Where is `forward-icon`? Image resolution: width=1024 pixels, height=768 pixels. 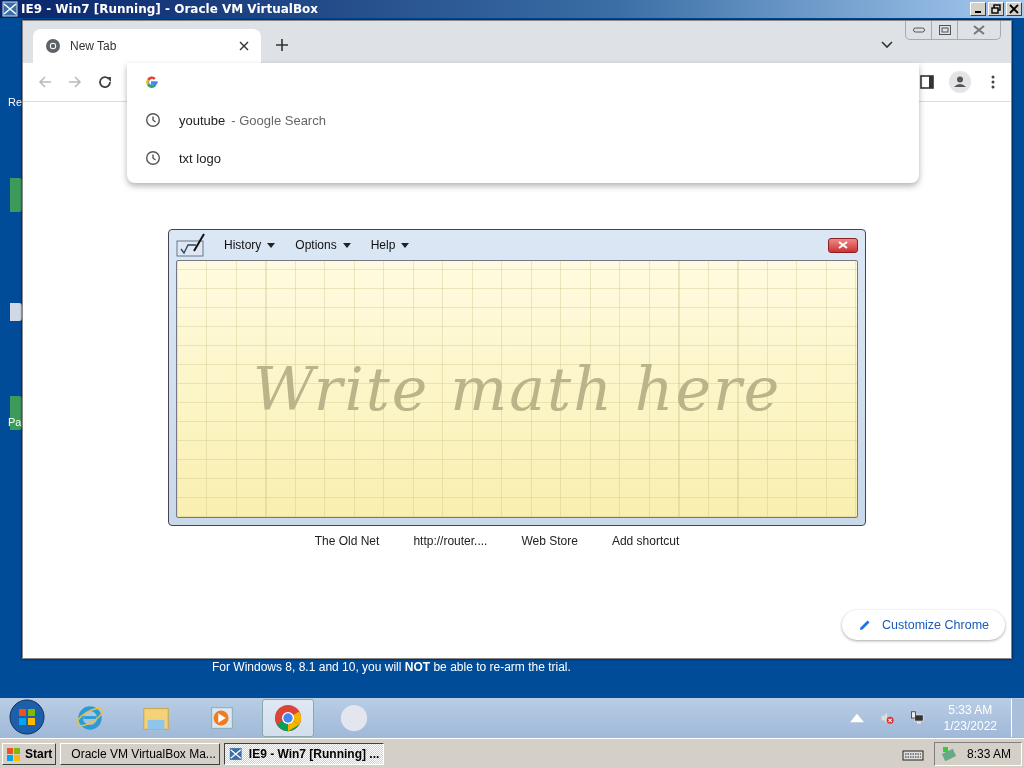 forward-icon is located at coordinates (75, 82).